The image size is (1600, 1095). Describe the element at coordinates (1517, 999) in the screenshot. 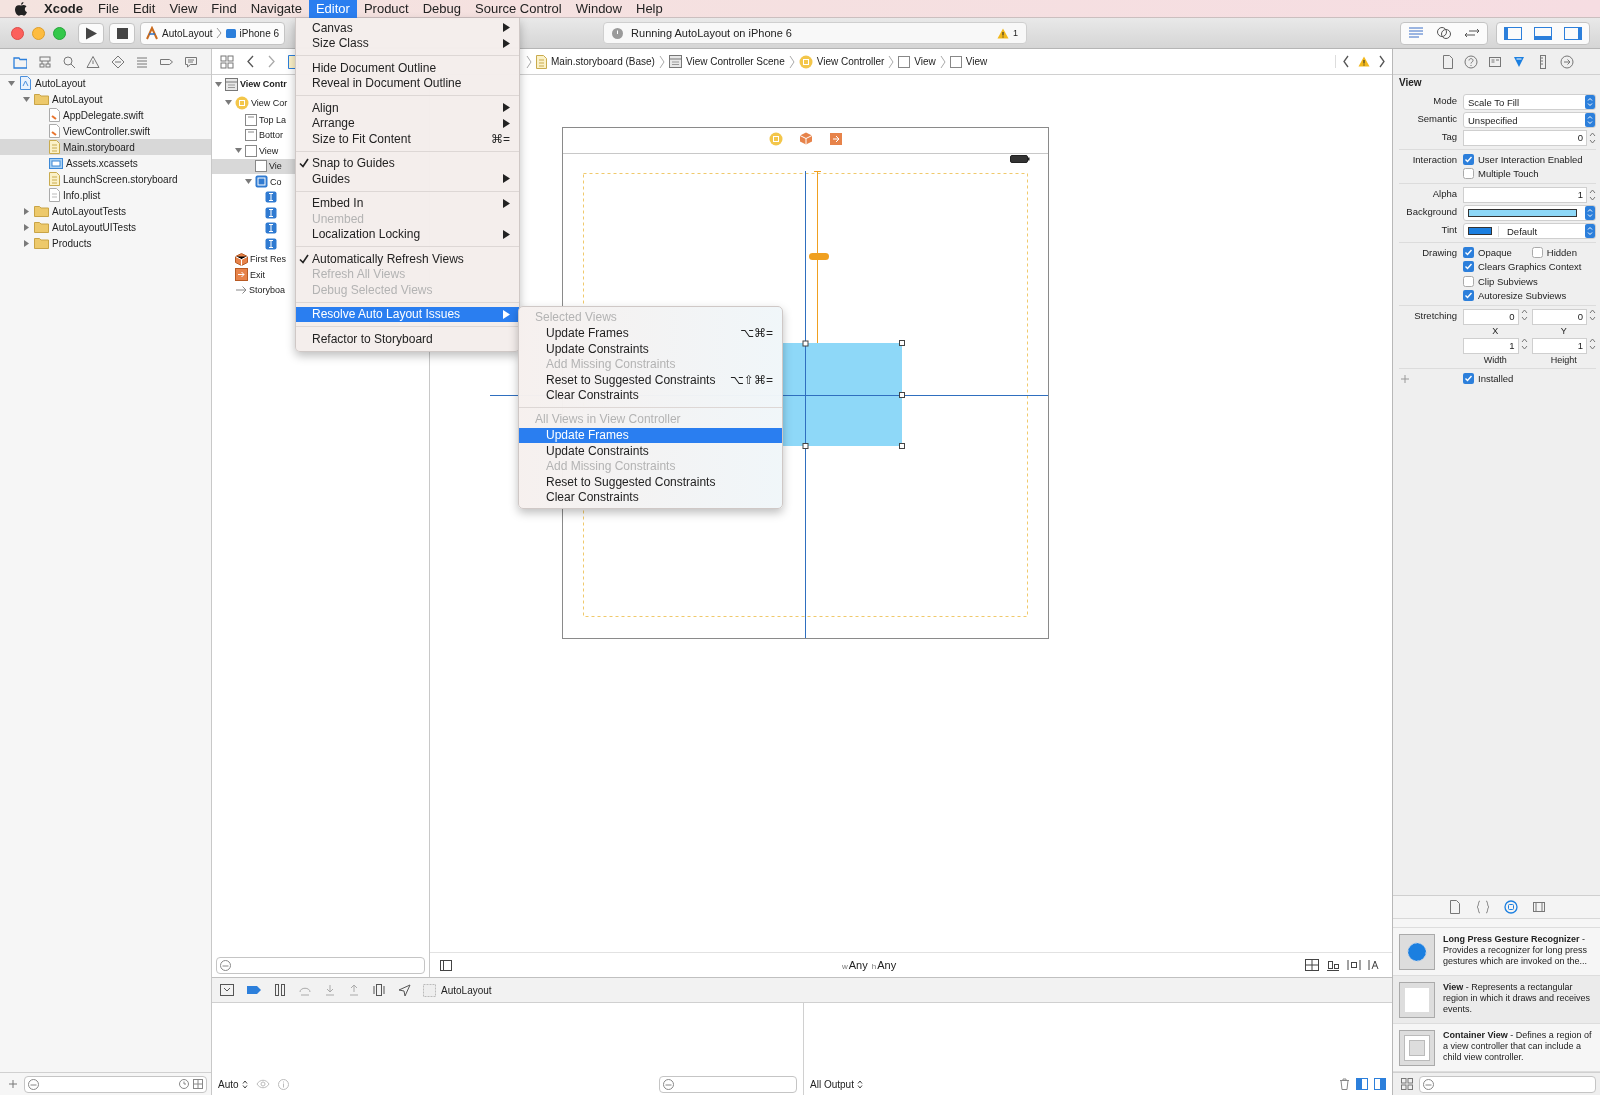

I see `item-description: View - Represents a rectangular region in which it draws and receives events.` at that location.